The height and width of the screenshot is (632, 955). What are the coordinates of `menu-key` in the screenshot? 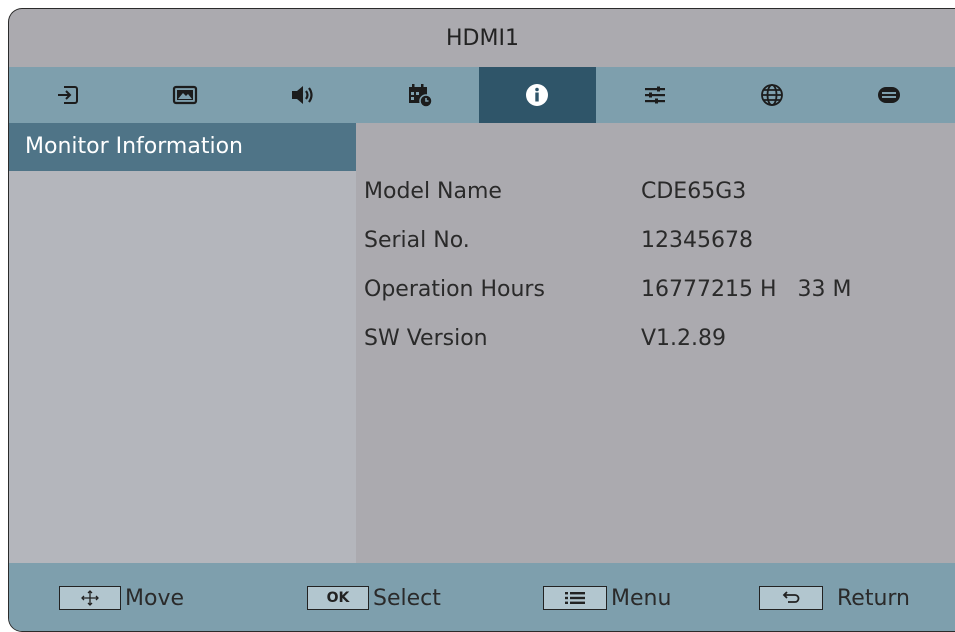 It's located at (575, 598).